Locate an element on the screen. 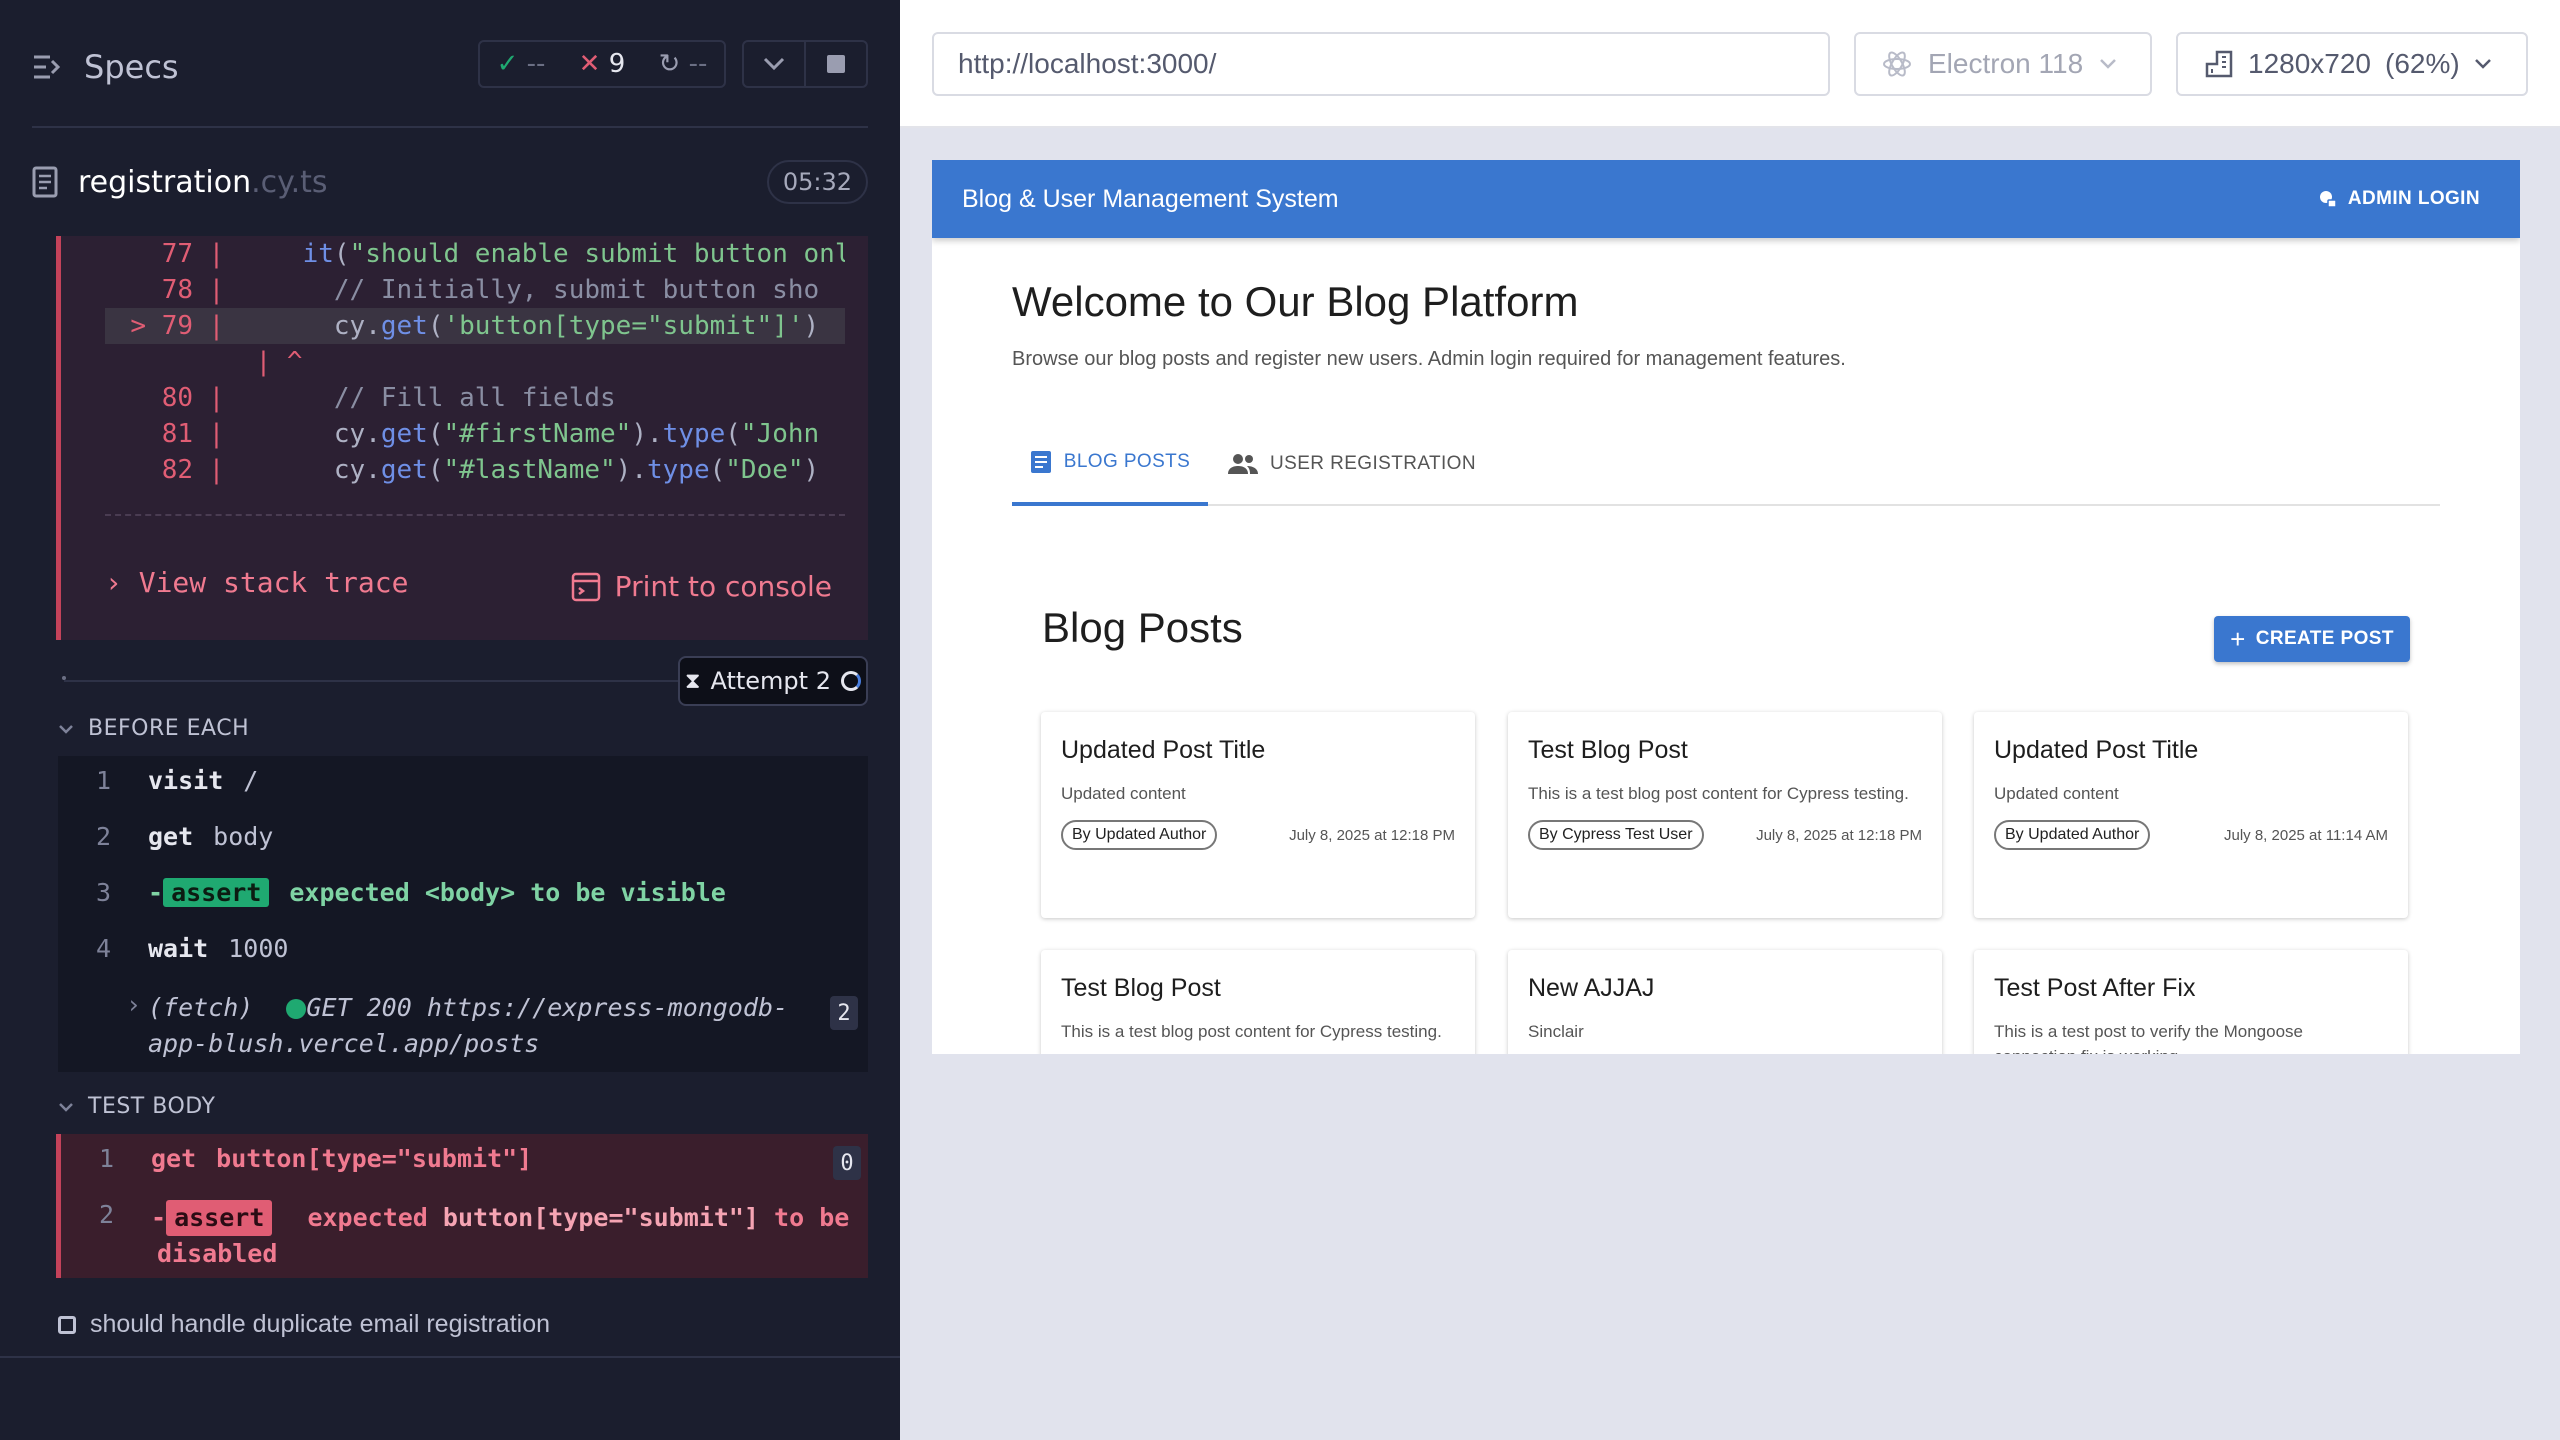 This screenshot has width=2560, height=1440. view-stack-trace-link: › View stack trace is located at coordinates (256, 582).